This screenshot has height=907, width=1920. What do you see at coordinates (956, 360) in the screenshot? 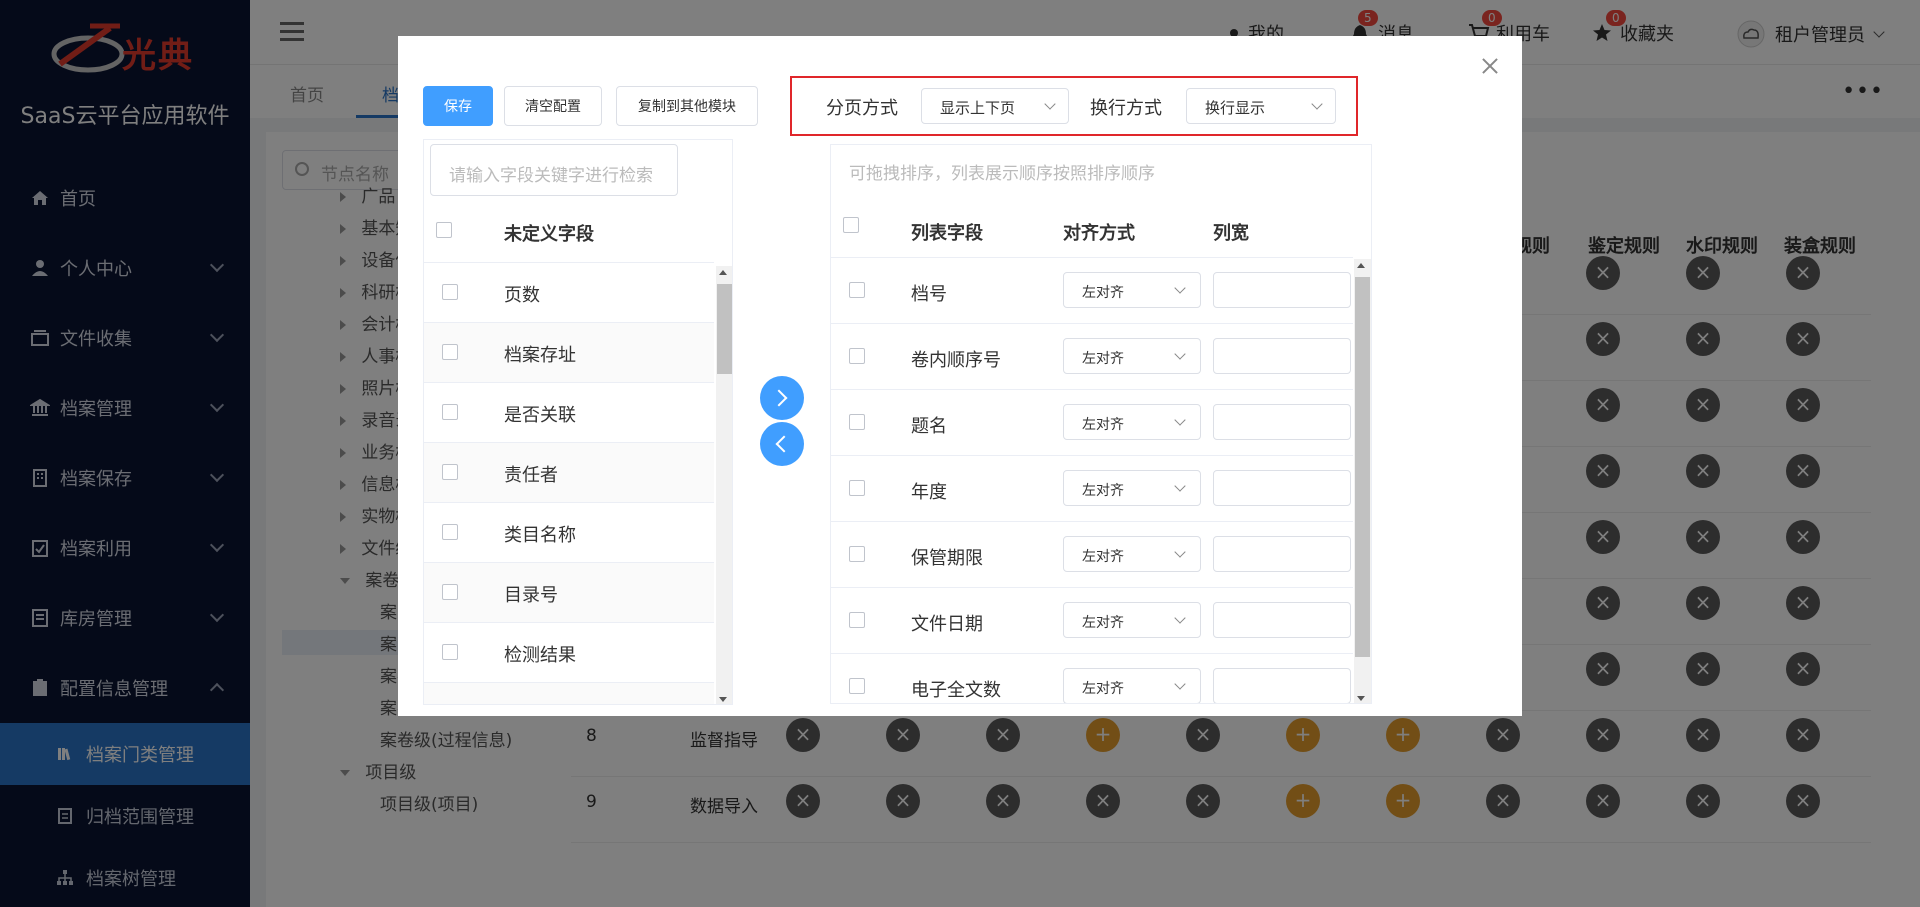
I see `field-label: 卷内顺序号` at bounding box center [956, 360].